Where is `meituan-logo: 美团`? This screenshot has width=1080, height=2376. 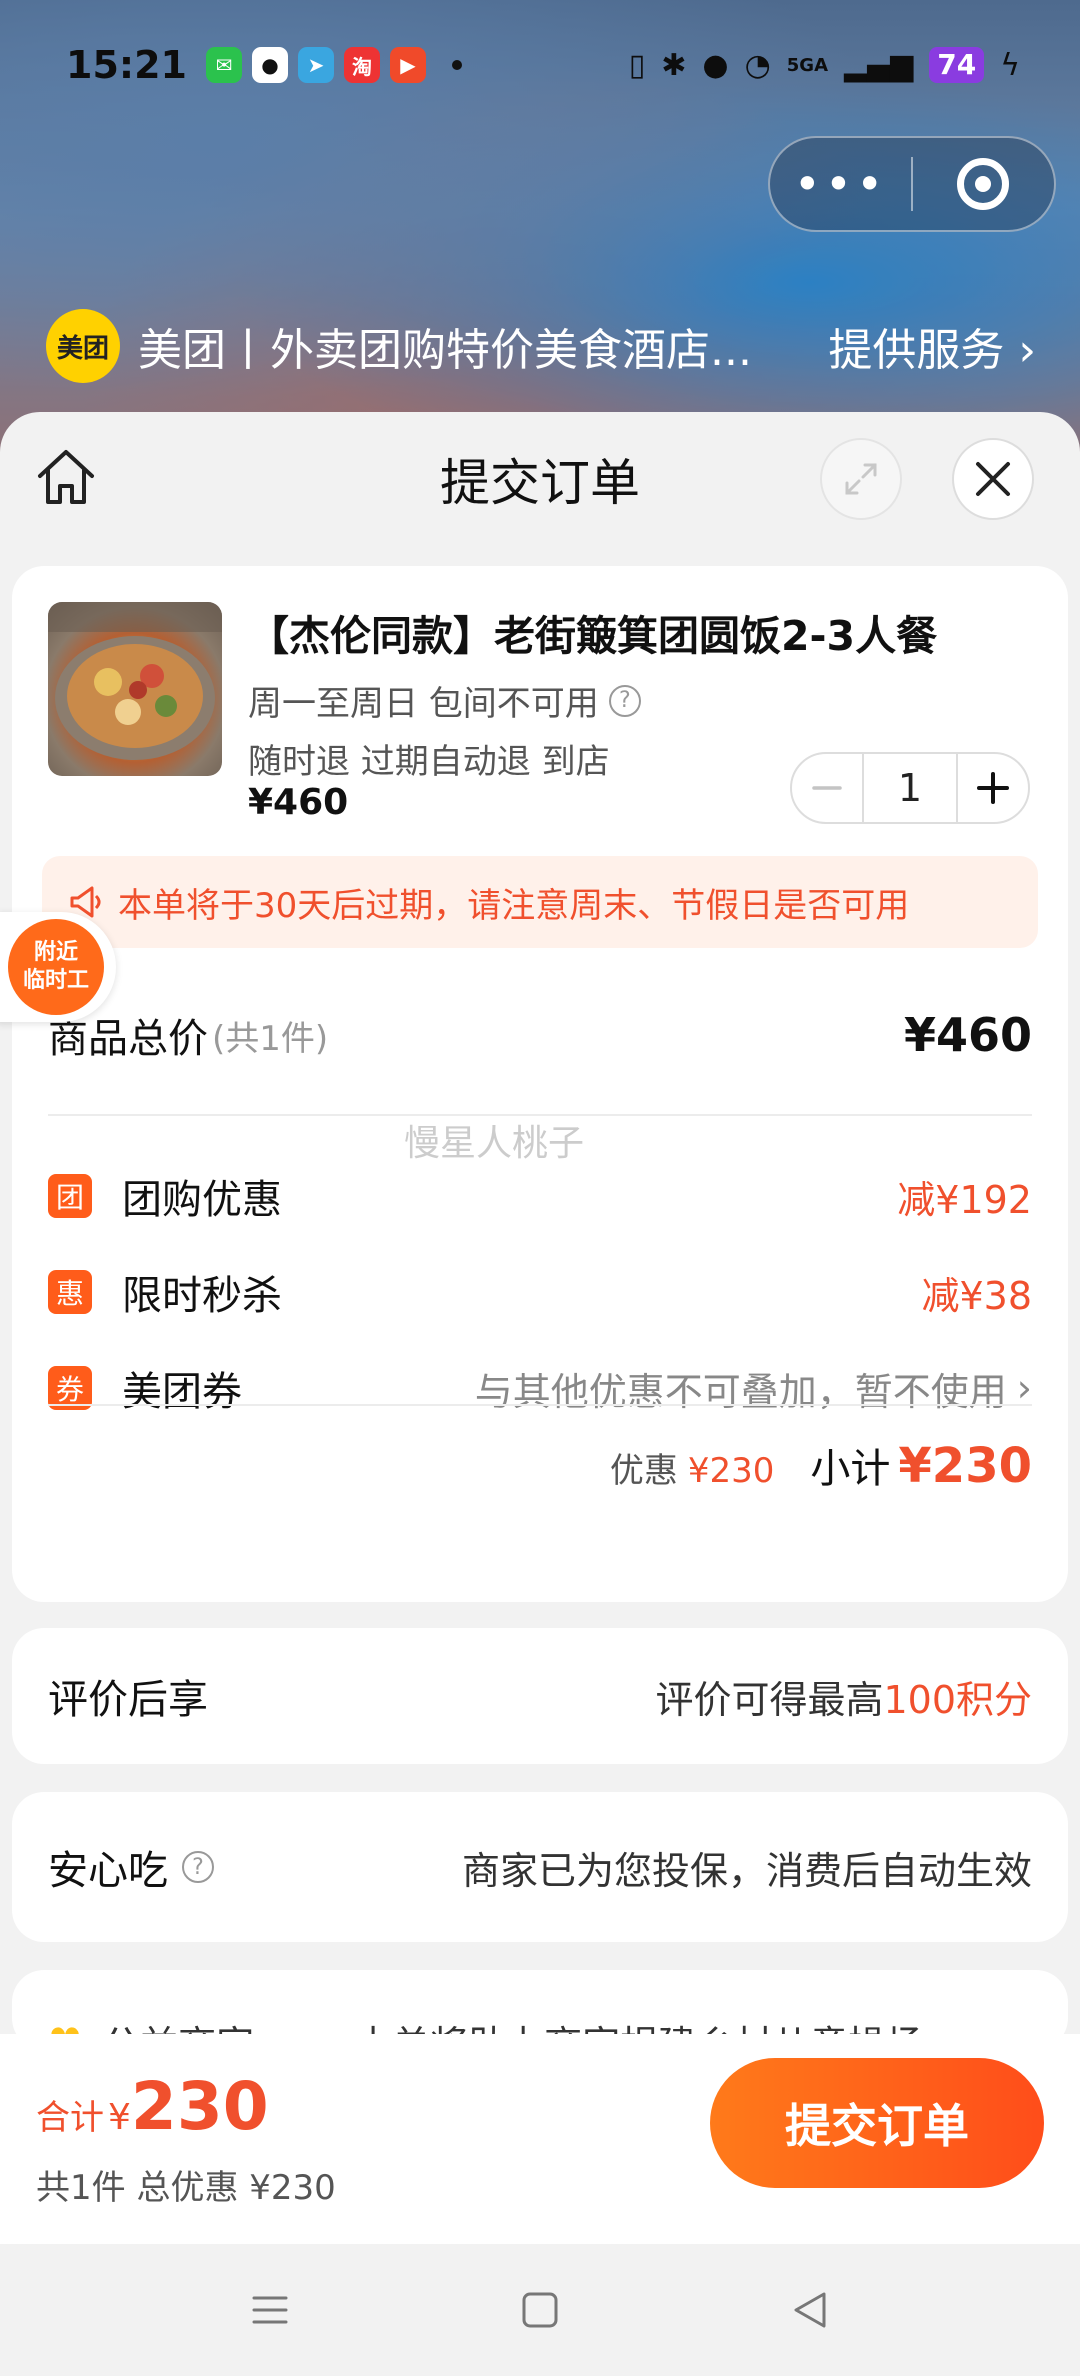
meituan-logo: 美团 is located at coordinates (83, 346).